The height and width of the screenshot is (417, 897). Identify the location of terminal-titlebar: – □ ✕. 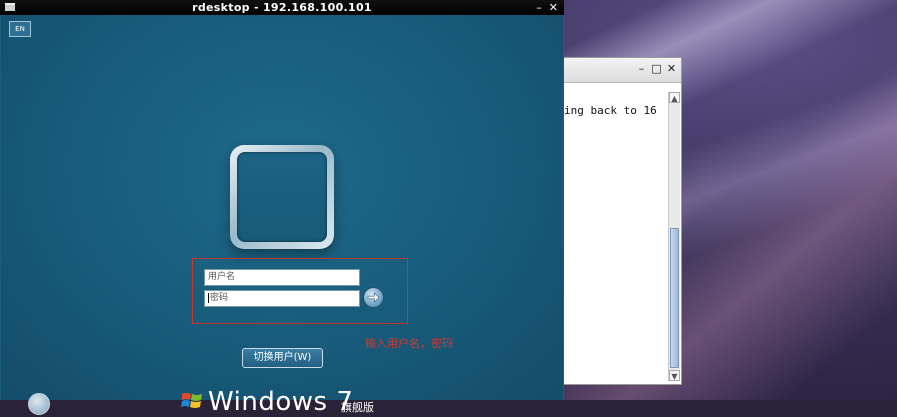
(622, 70).